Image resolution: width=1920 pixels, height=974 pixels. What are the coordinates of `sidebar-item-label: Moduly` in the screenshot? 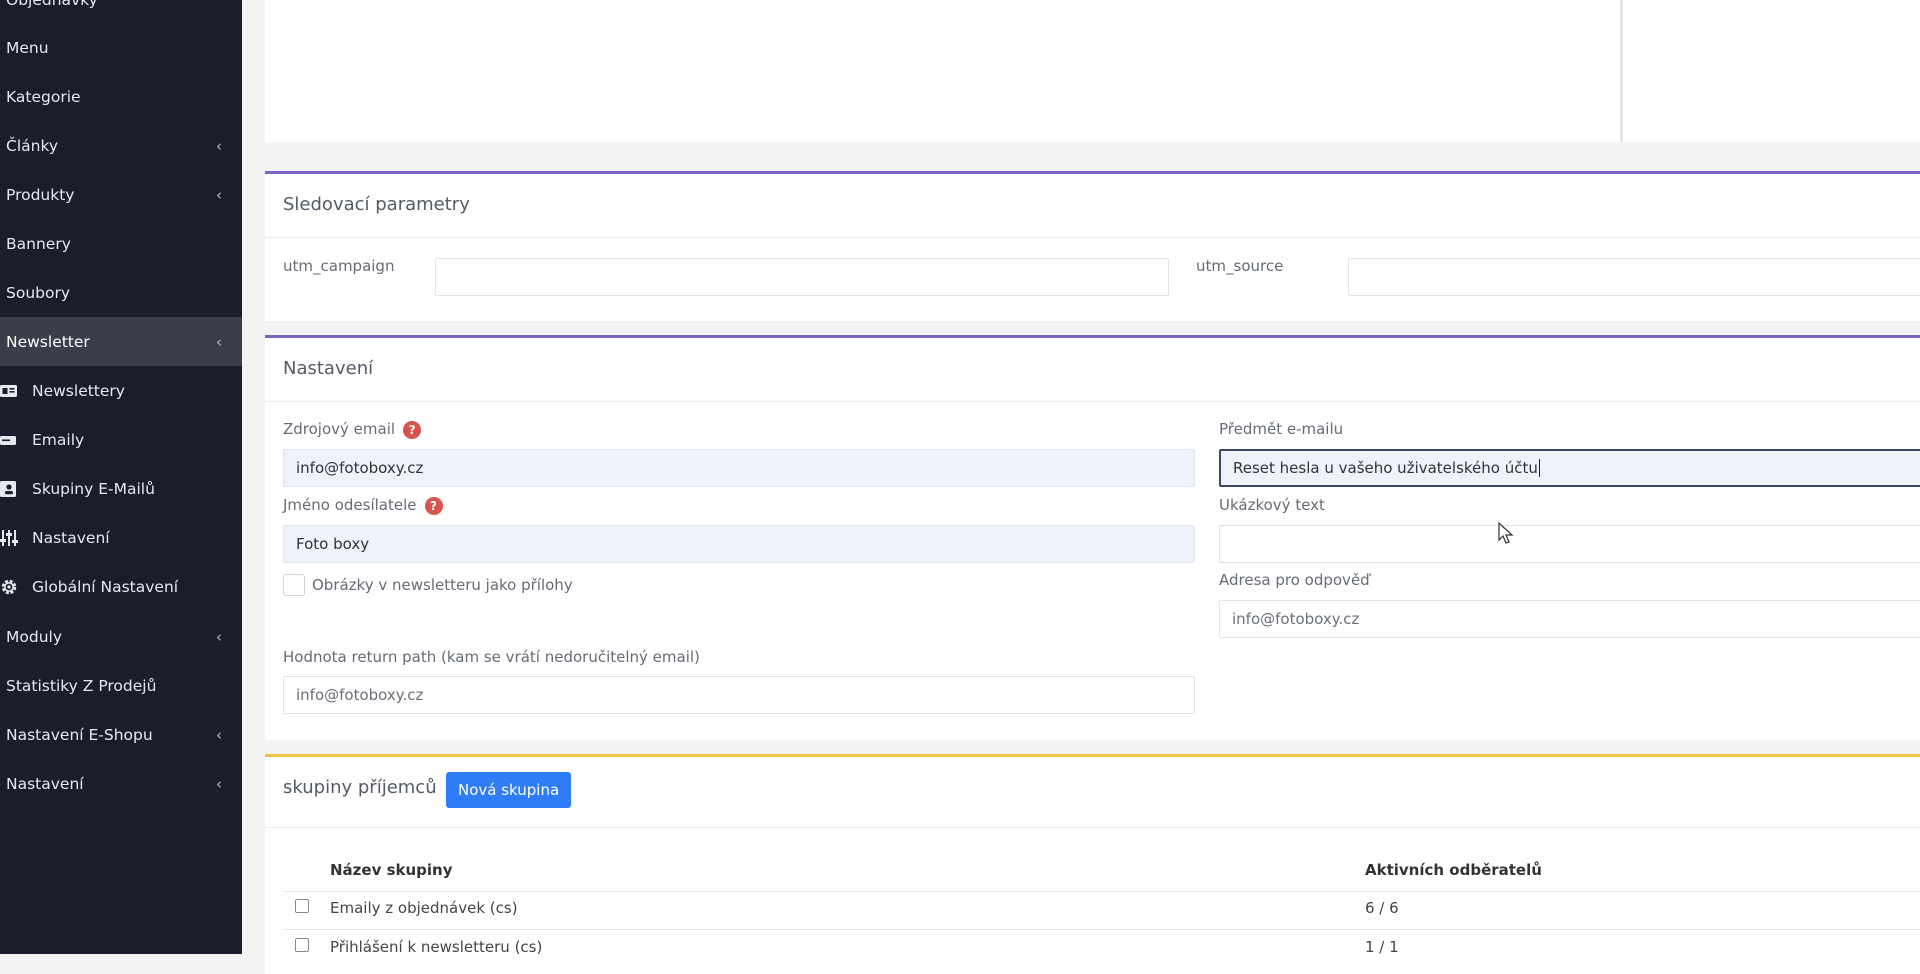 It's located at (34, 636).